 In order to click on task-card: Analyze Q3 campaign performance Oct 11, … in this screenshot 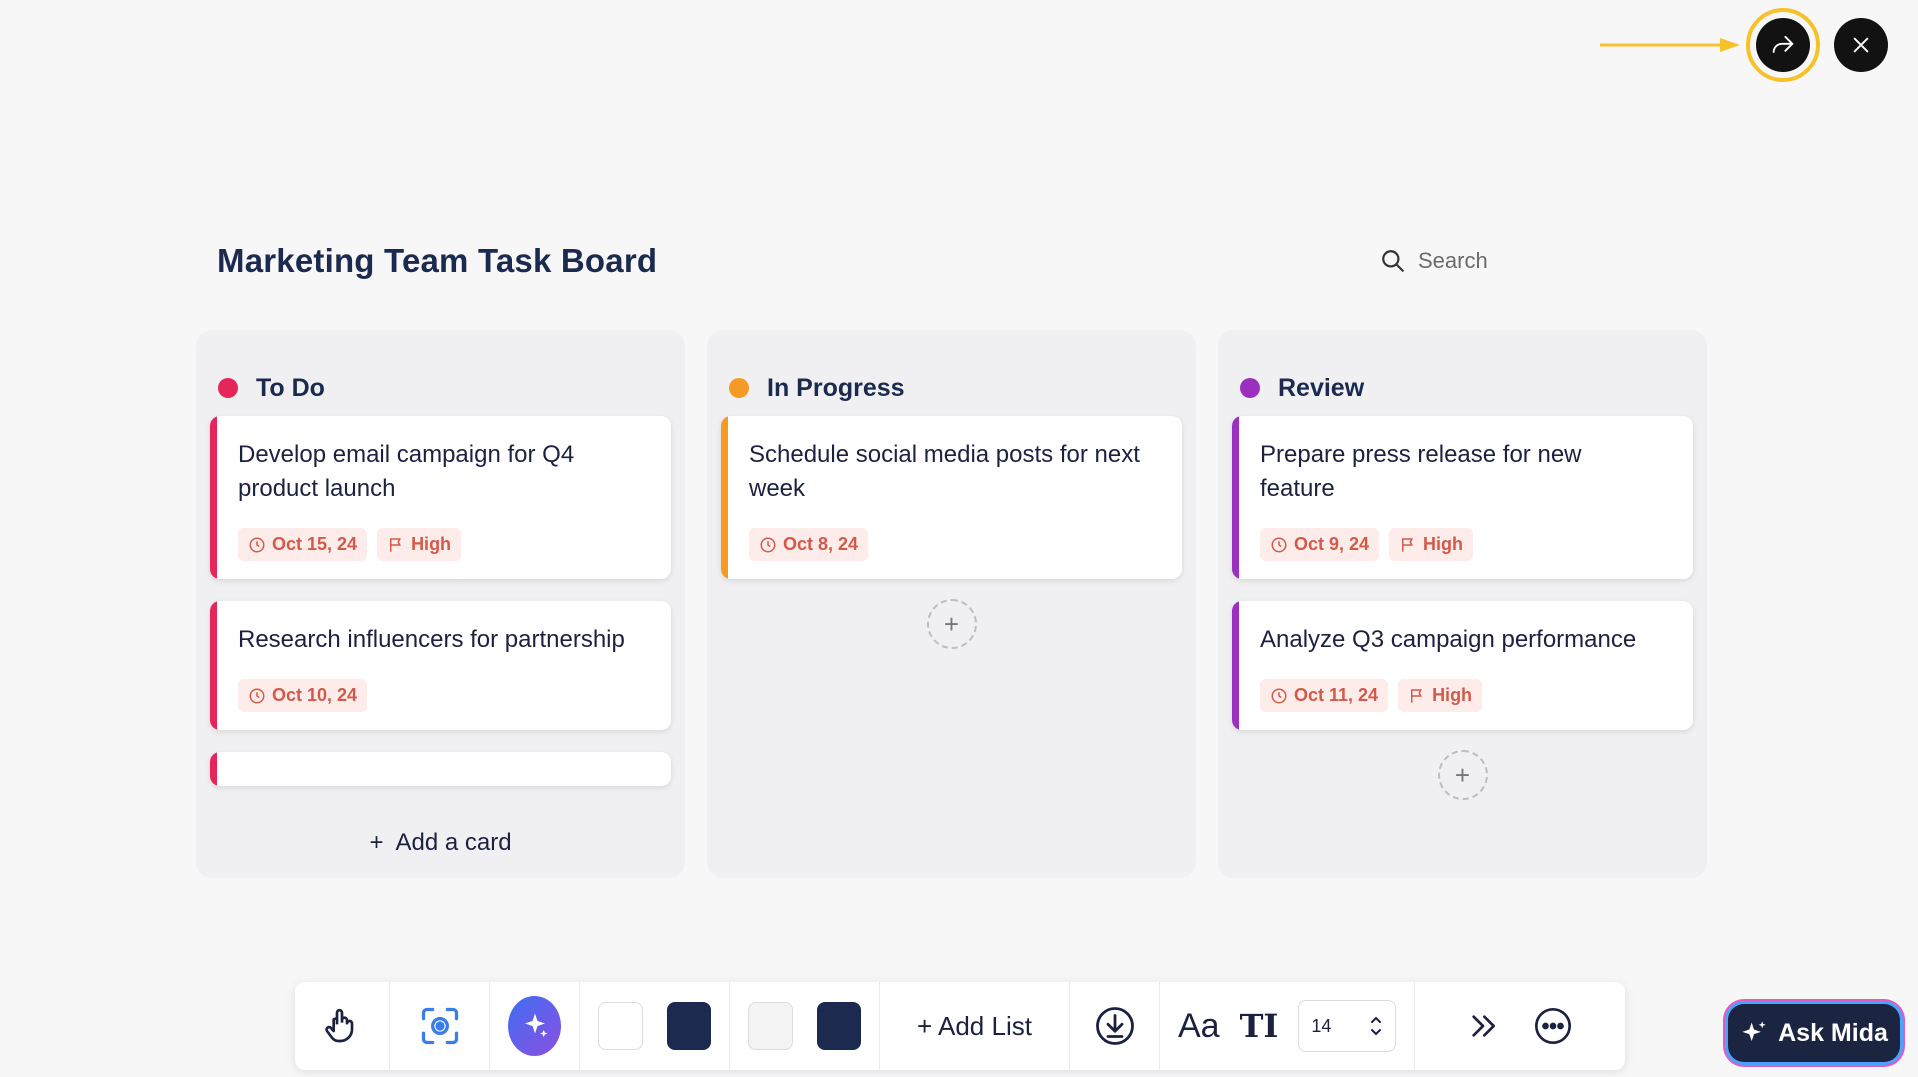, I will do `click(1462, 665)`.